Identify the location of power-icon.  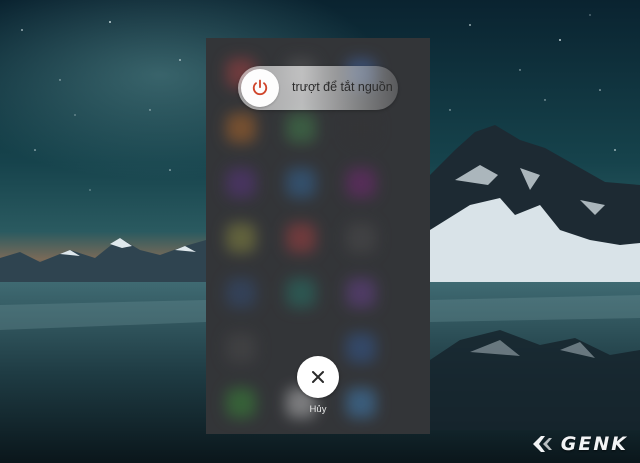
(260, 87).